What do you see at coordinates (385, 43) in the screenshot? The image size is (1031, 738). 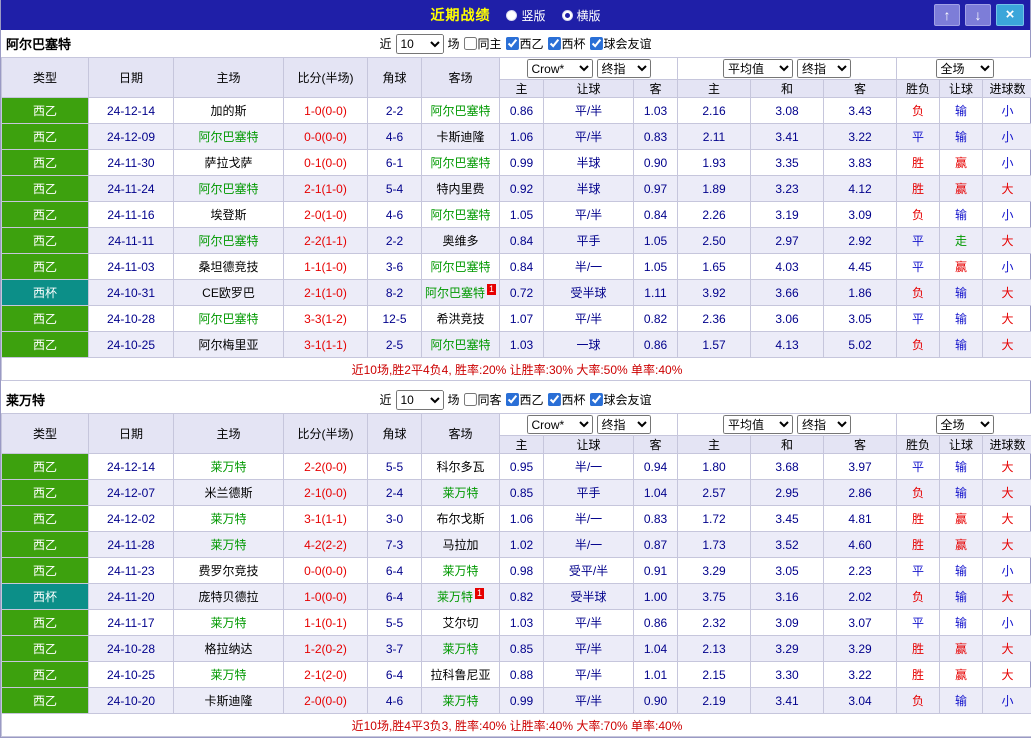 I see `near-label: 近` at bounding box center [385, 43].